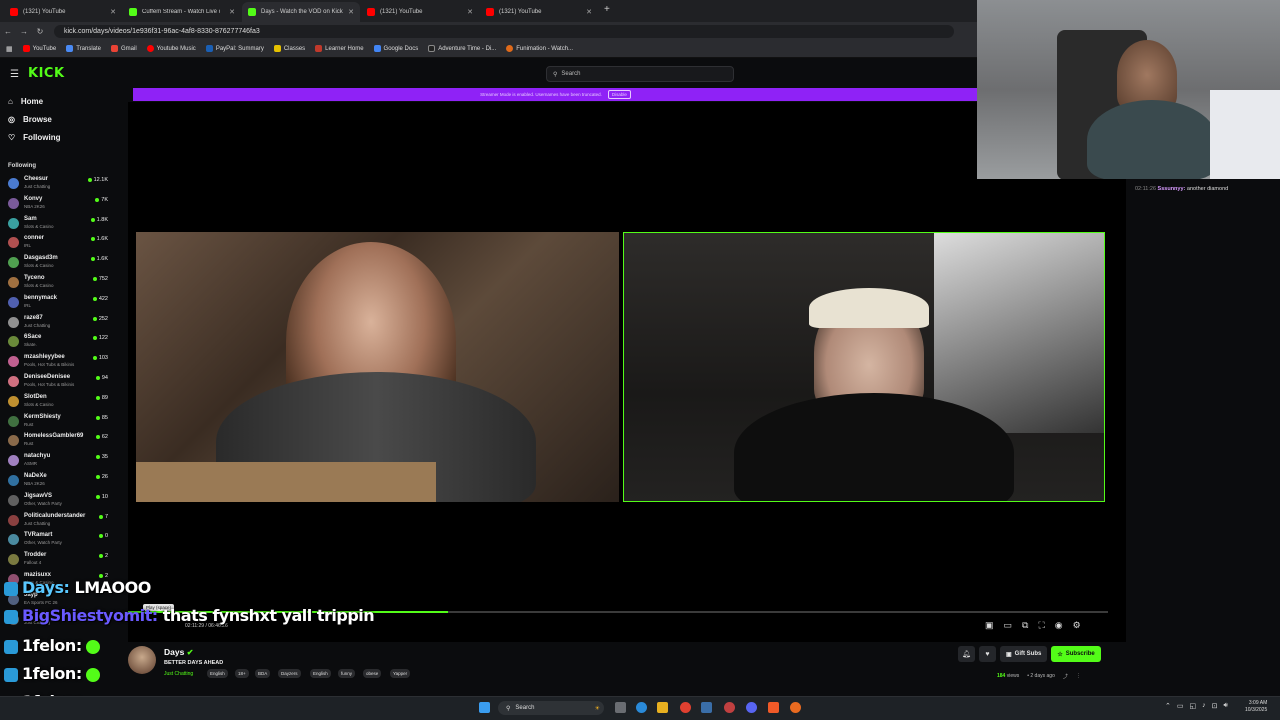 Image resolution: width=1280 pixels, height=720 pixels. What do you see at coordinates (395, 48) in the screenshot?
I see `bookmark-item: Google Docs` at bounding box center [395, 48].